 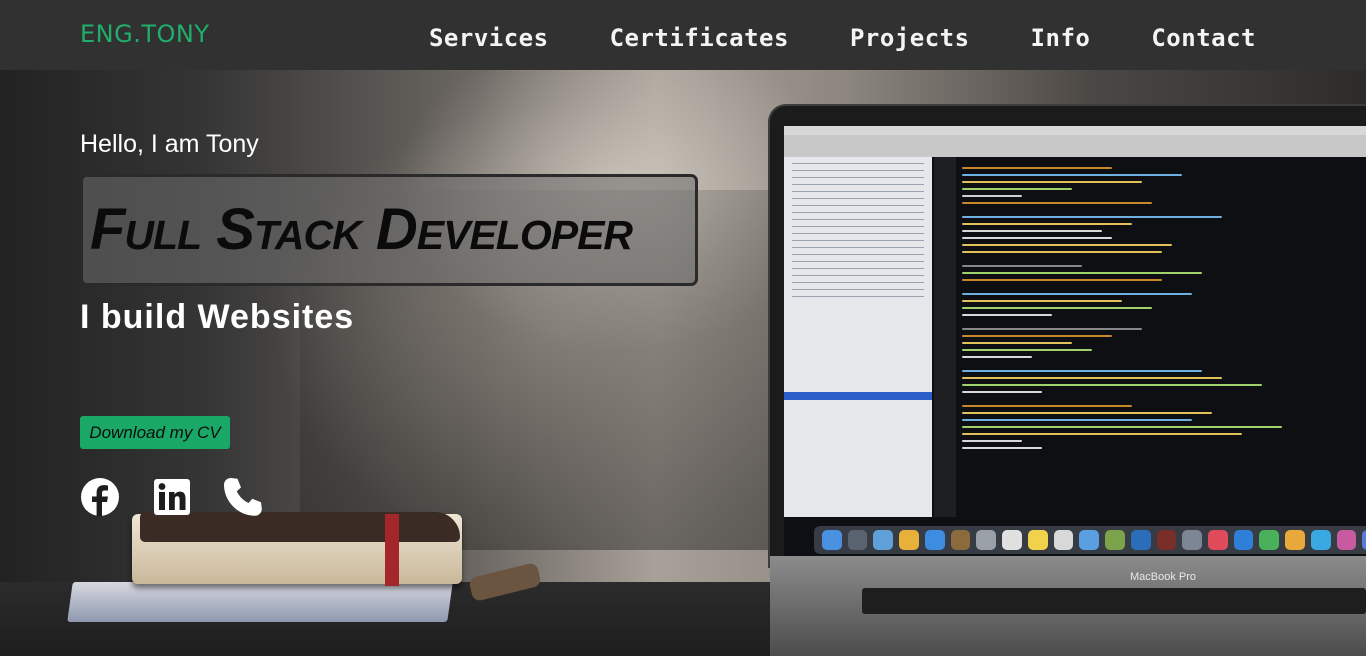 I want to click on editor-menubar, so click(x=1075, y=130).